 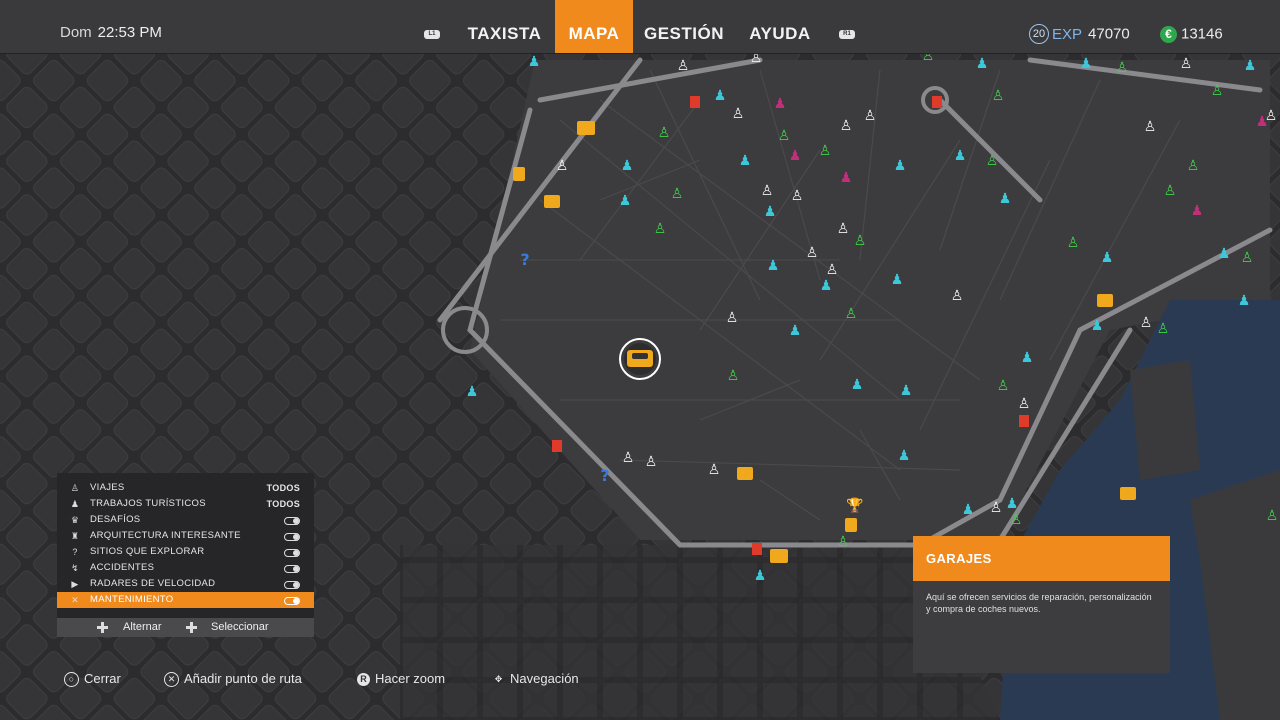 What do you see at coordinates (185, 536) in the screenshot?
I see `legend-item-arquitectura: ♜ ARQUITECTURA INTERESANTE` at bounding box center [185, 536].